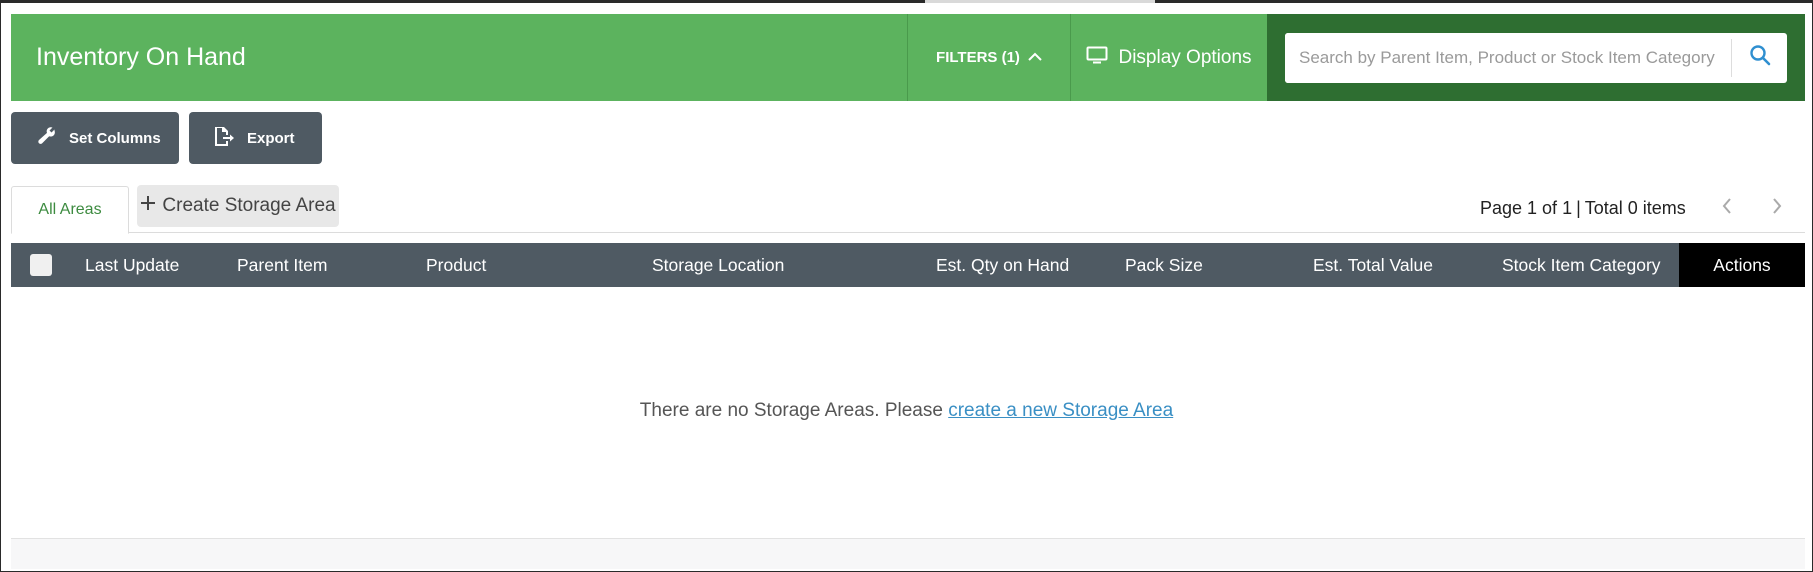  What do you see at coordinates (1060, 410) in the screenshot?
I see `create-storage-area-link: create a new Storage Area` at bounding box center [1060, 410].